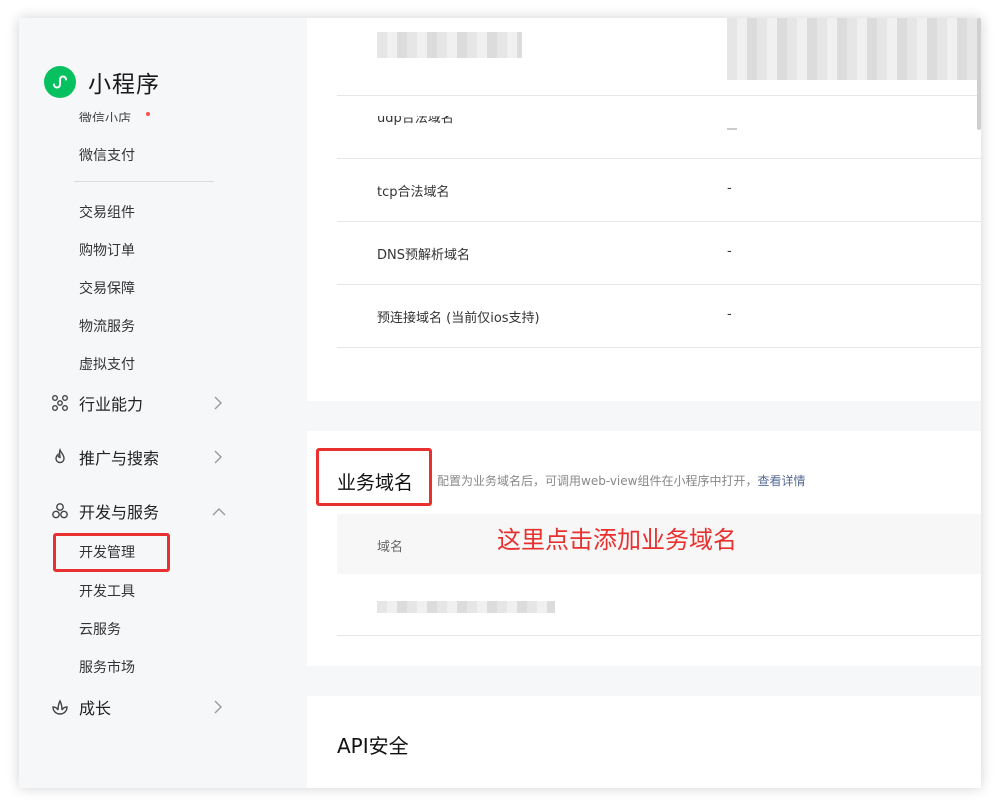 The width and height of the screenshot is (1000, 808). Describe the element at coordinates (148, 114) in the screenshot. I see `notification-dot` at that location.